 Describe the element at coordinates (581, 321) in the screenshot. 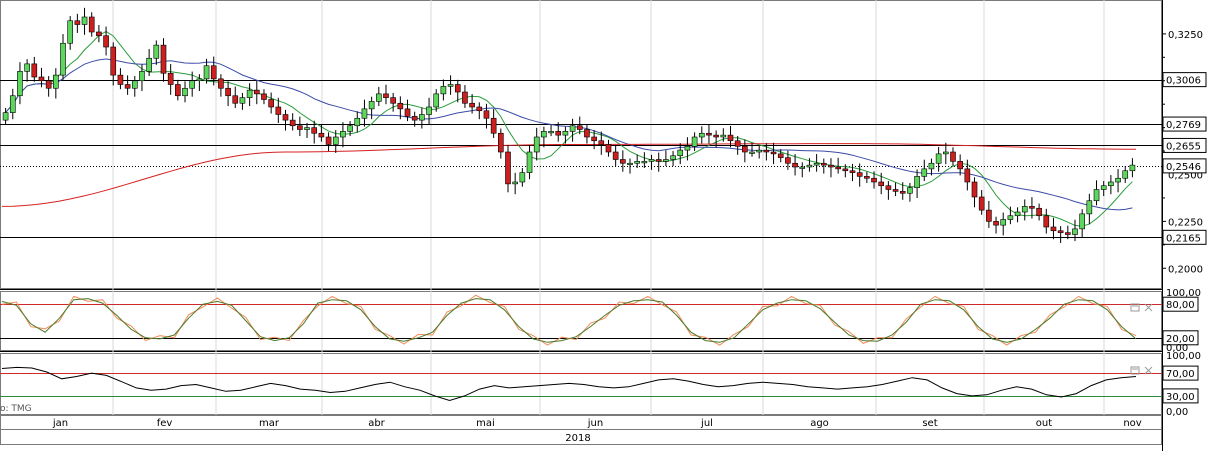

I see `stochastic-panel` at that location.